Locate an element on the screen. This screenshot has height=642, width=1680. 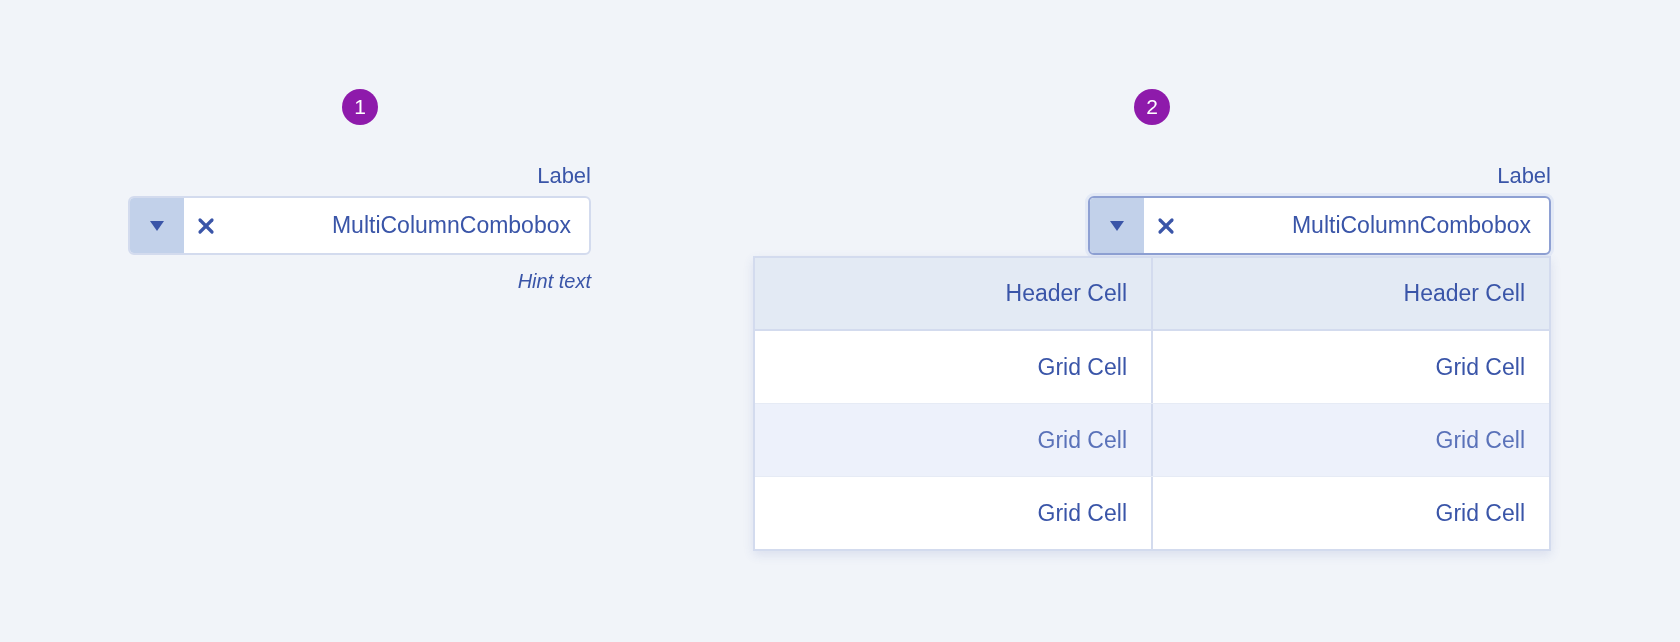
hint-text: Hint text is located at coordinates (554, 281).